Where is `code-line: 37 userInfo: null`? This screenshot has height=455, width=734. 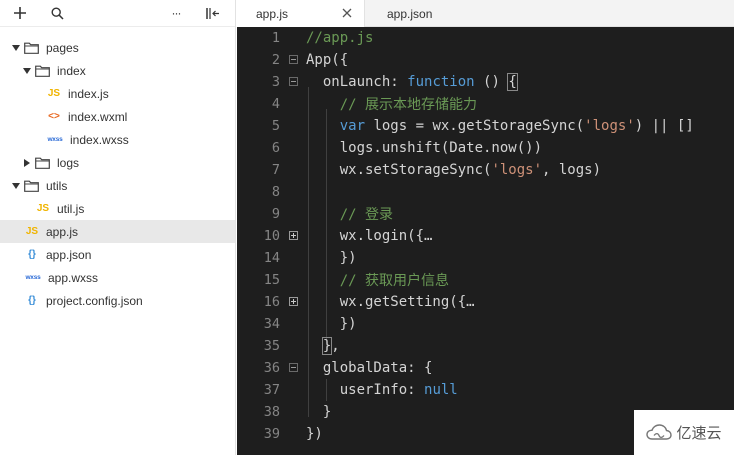 code-line: 37 userInfo: null is located at coordinates (485, 390).